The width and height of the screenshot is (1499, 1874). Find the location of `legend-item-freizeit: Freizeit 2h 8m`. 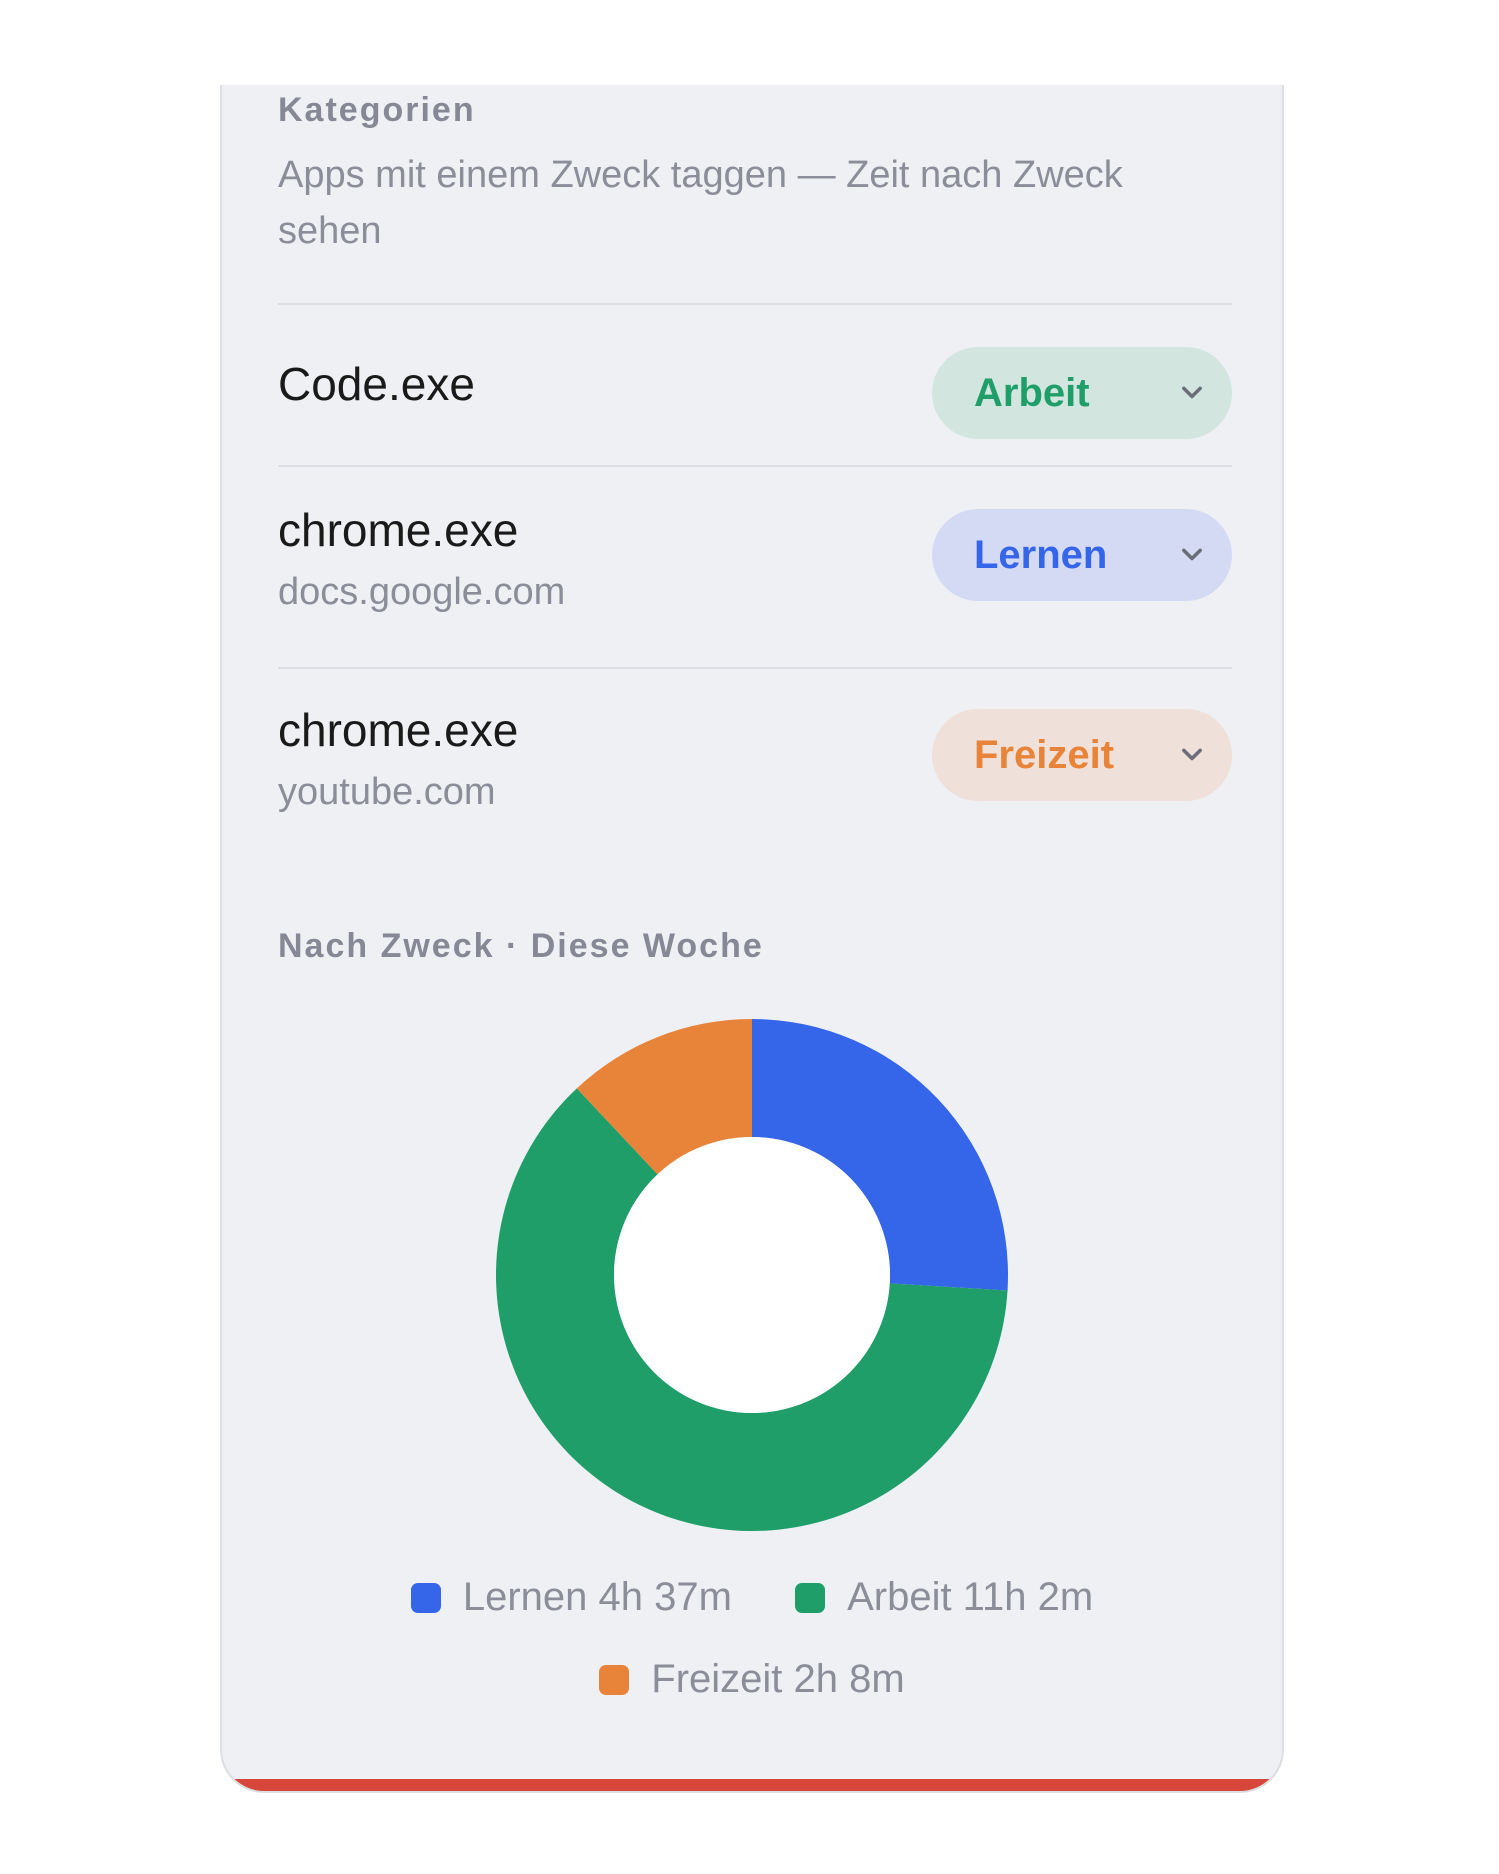

legend-item-freizeit: Freizeit 2h 8m is located at coordinates (752, 1679).